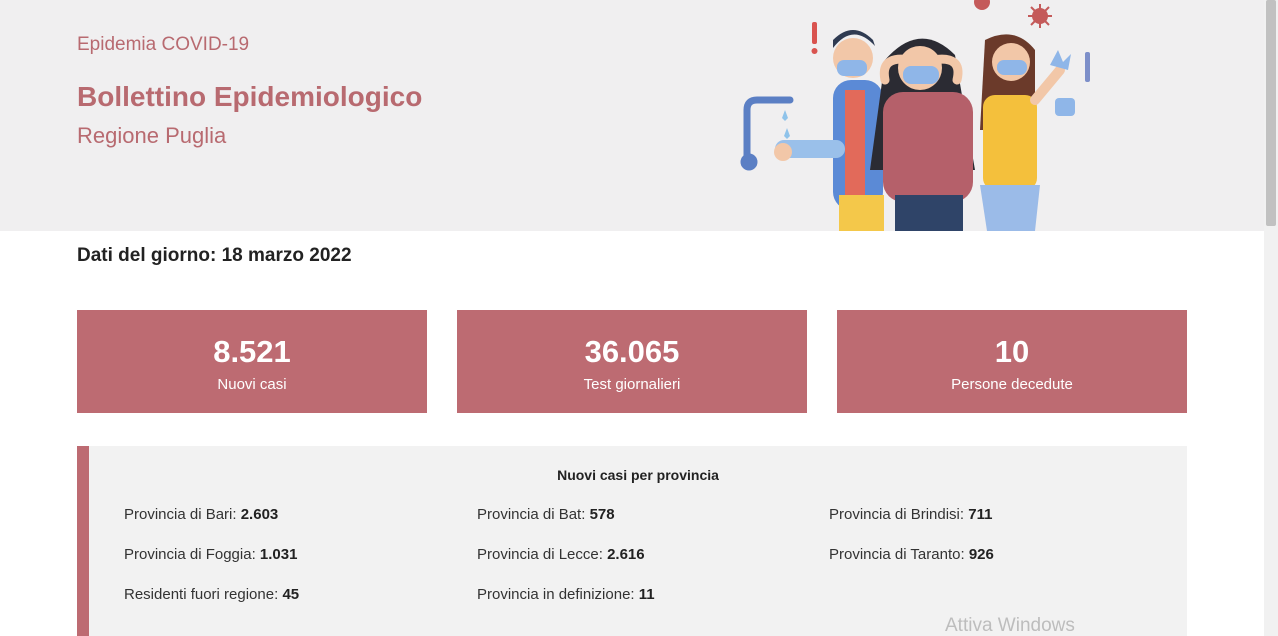 The width and height of the screenshot is (1278, 636). I want to click on list-item: Provincia di Foggia: 1.031, so click(210, 554).